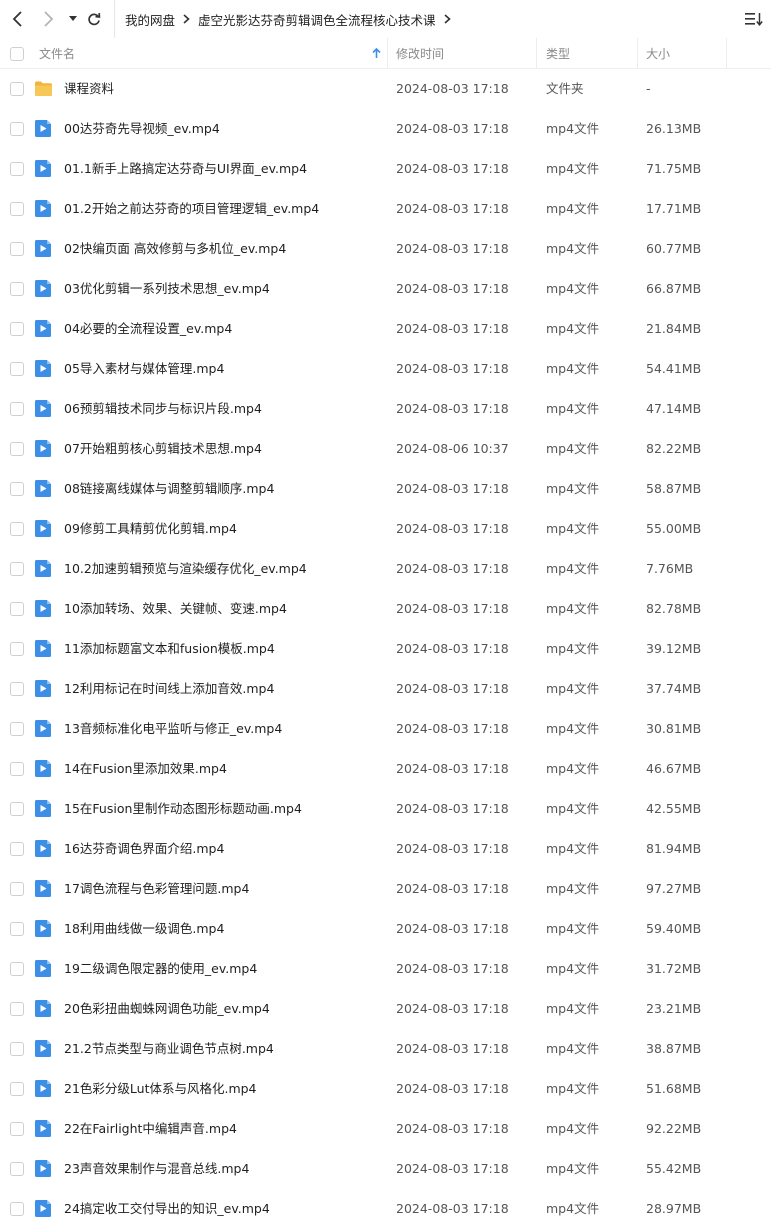 The image size is (771, 1231). Describe the element at coordinates (145, 769) in the screenshot. I see `file-name: 14在Fusion里添加效果.mp4` at that location.